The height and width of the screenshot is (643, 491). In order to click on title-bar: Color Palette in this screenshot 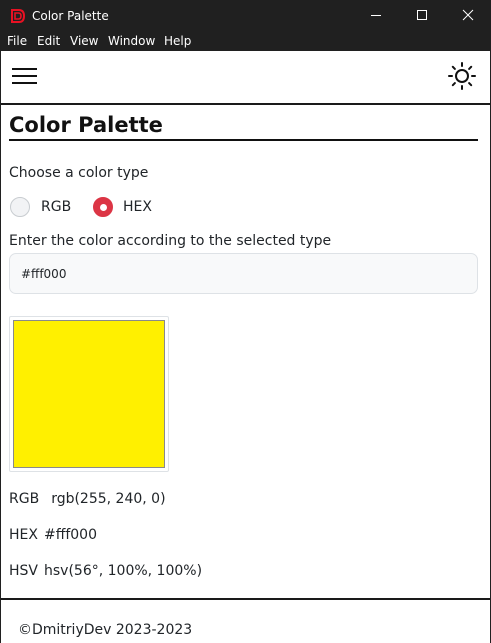, I will do `click(245, 15)`.